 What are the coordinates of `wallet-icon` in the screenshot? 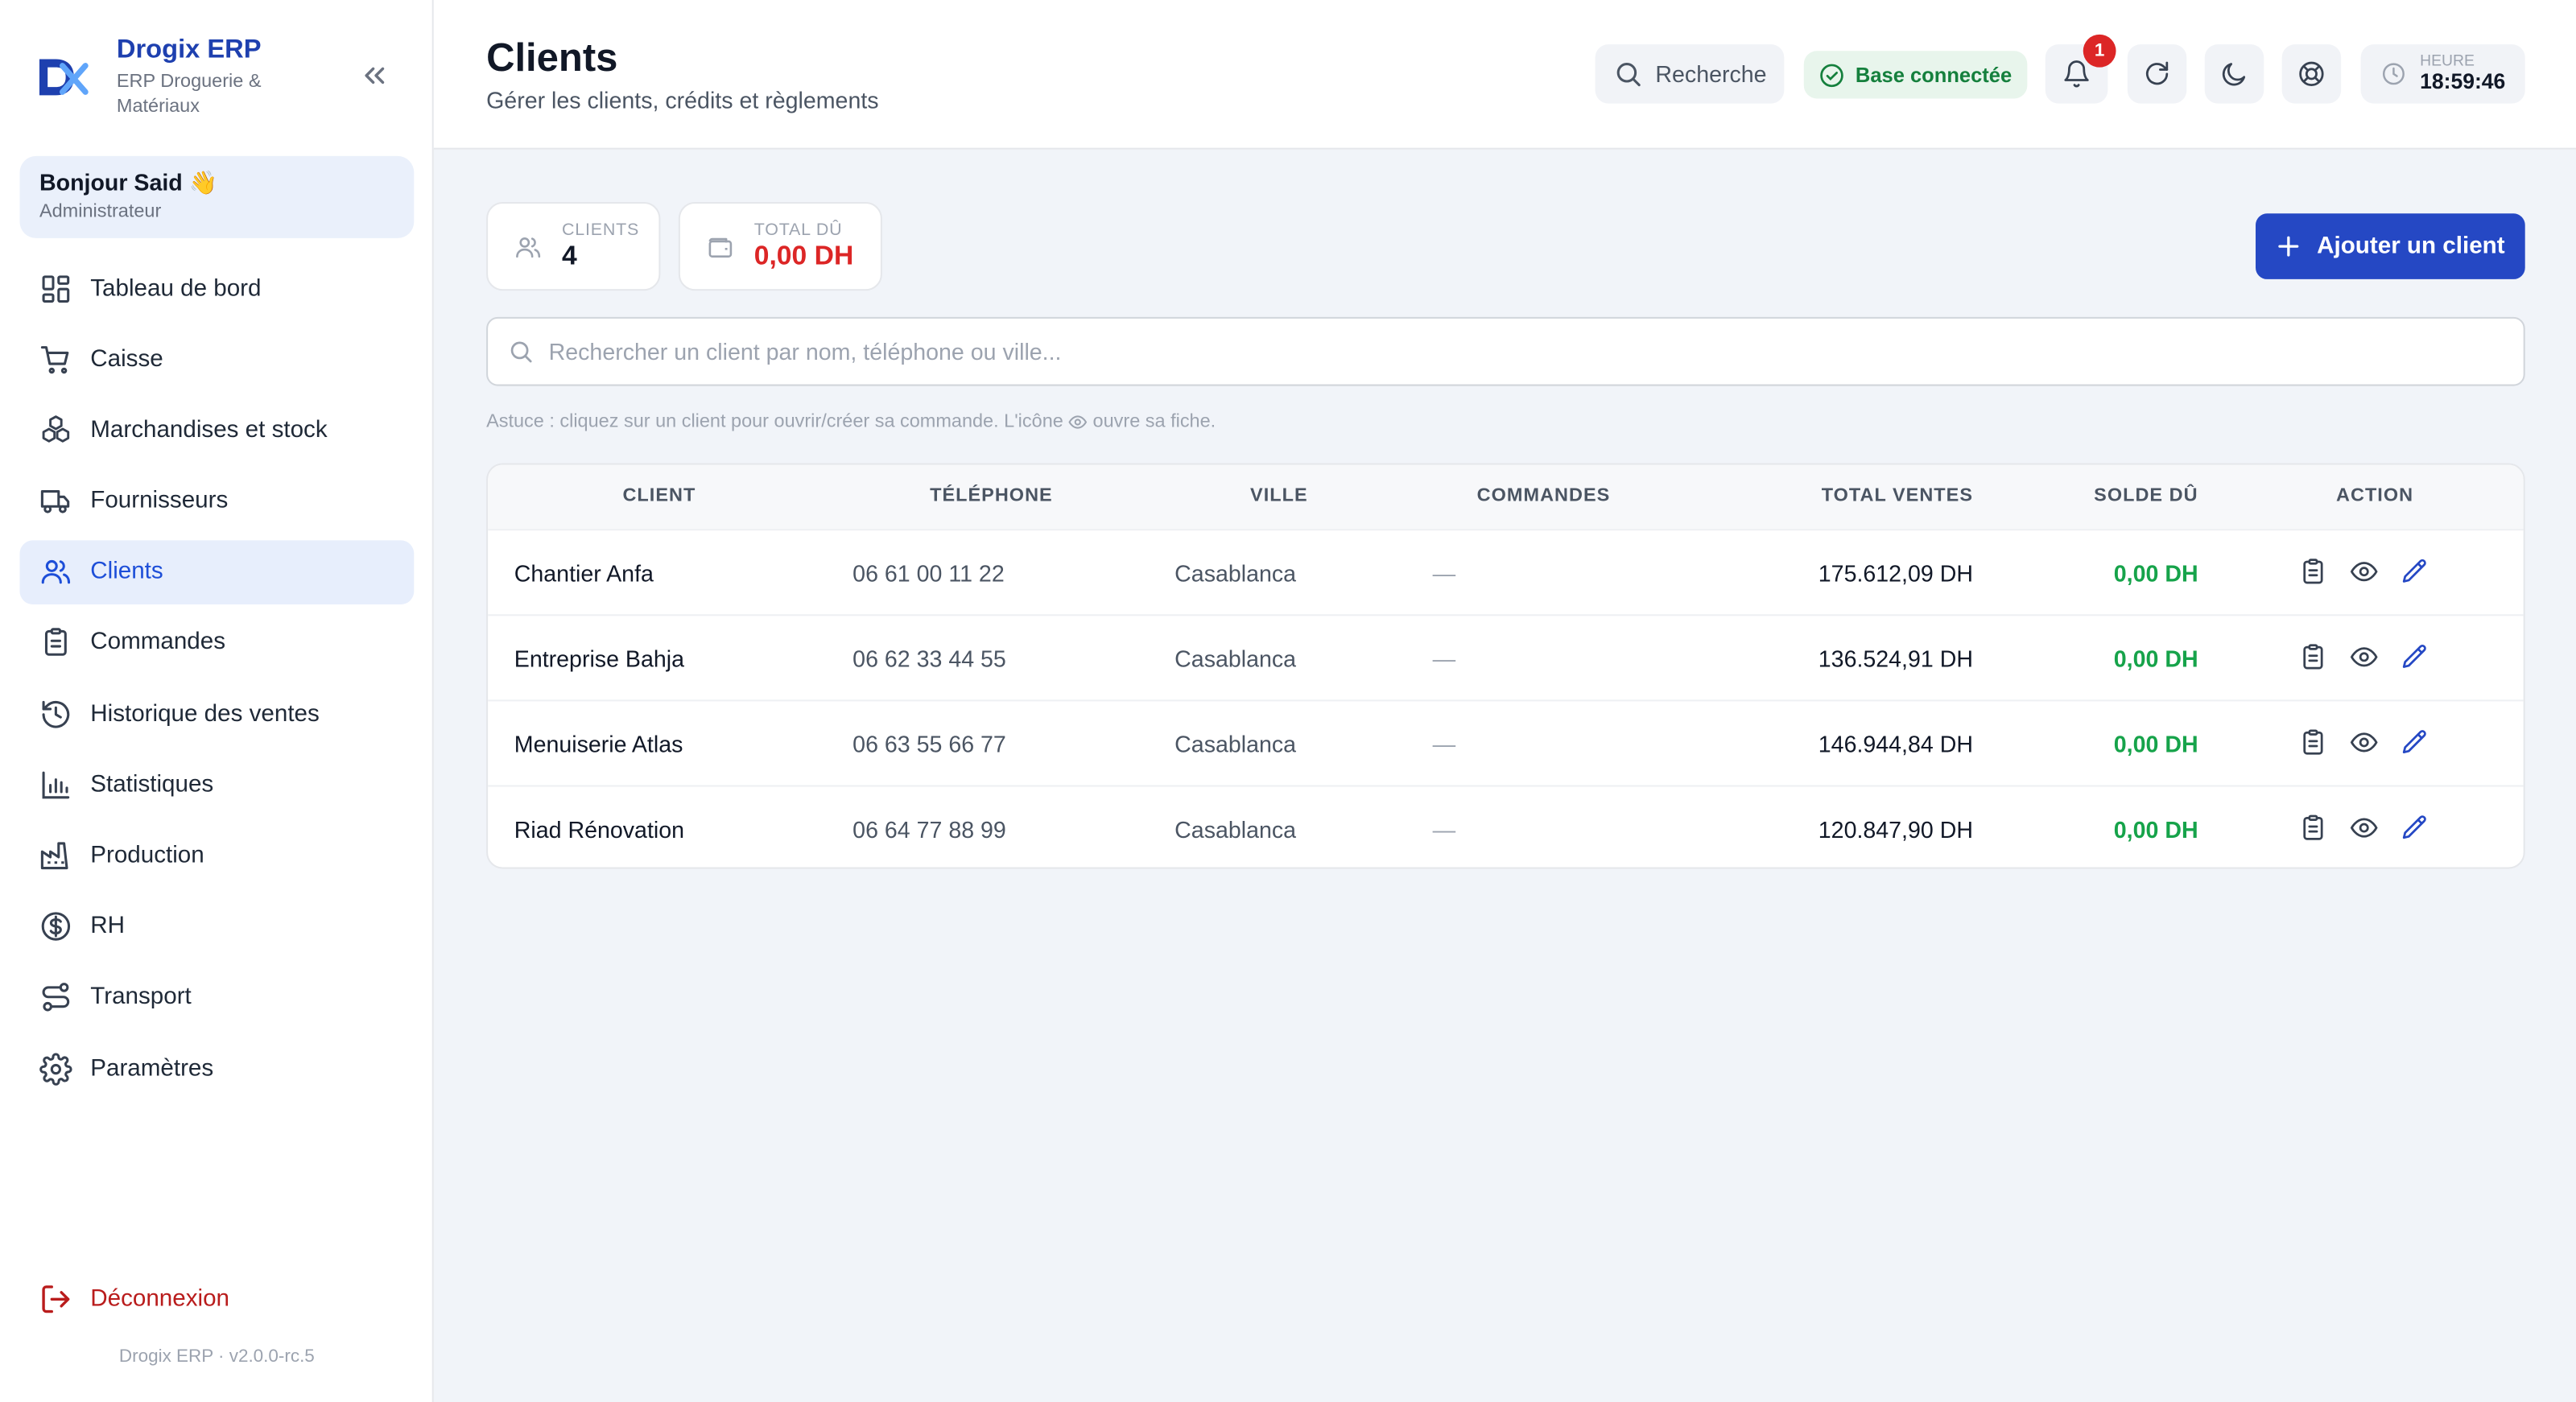 It's located at (720, 247).